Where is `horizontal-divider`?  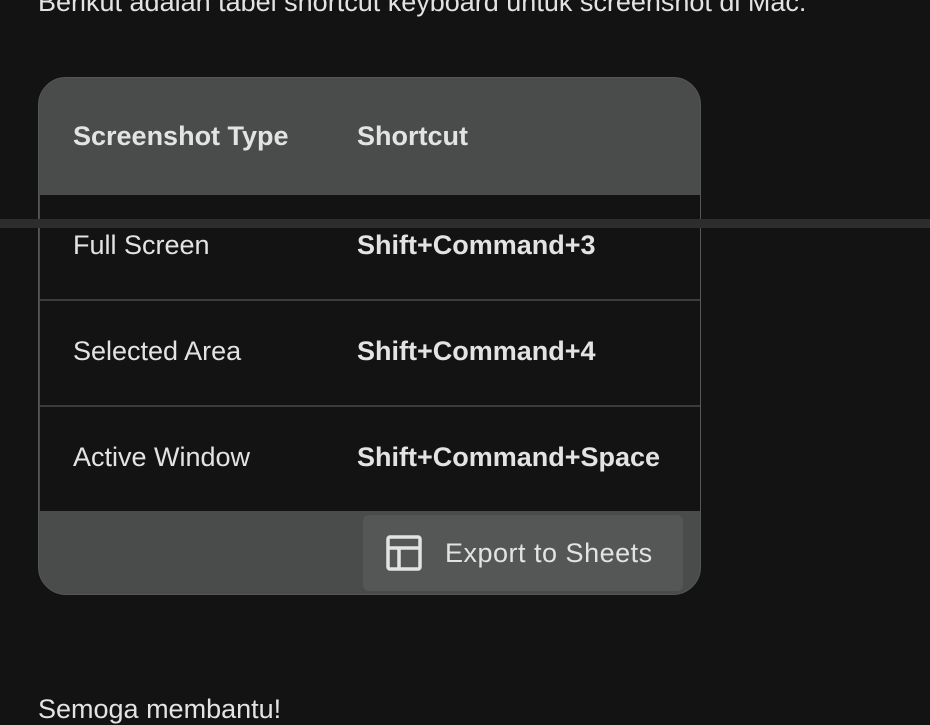
horizontal-divider is located at coordinates (465, 223).